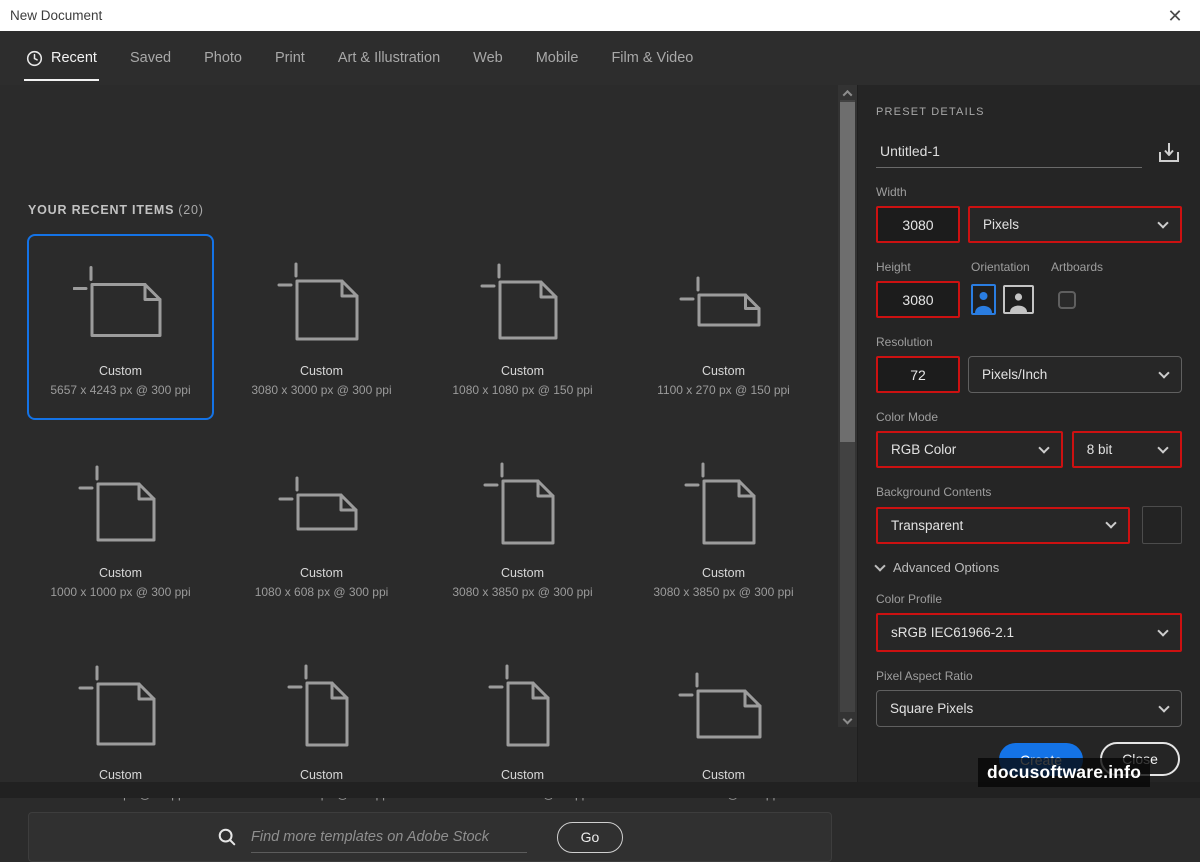 The width and height of the screenshot is (1200, 862). I want to click on template-dims: 3080 x 3000 px @ 300 ppi, so click(321, 390).